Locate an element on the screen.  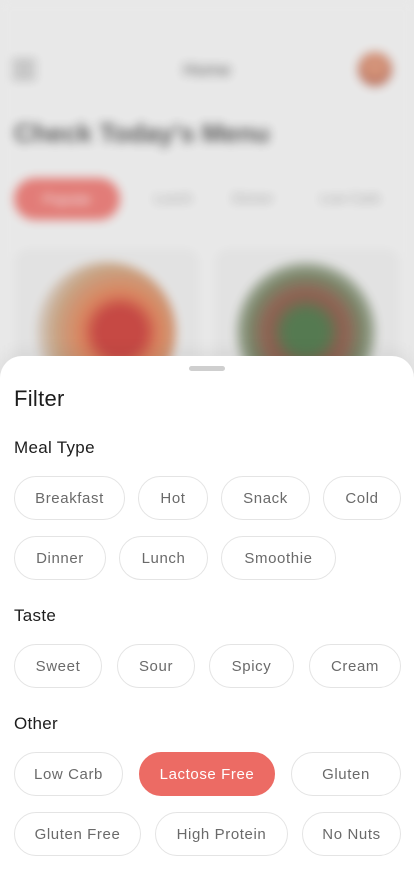
section-title-taste: Taste is located at coordinates (35, 615).